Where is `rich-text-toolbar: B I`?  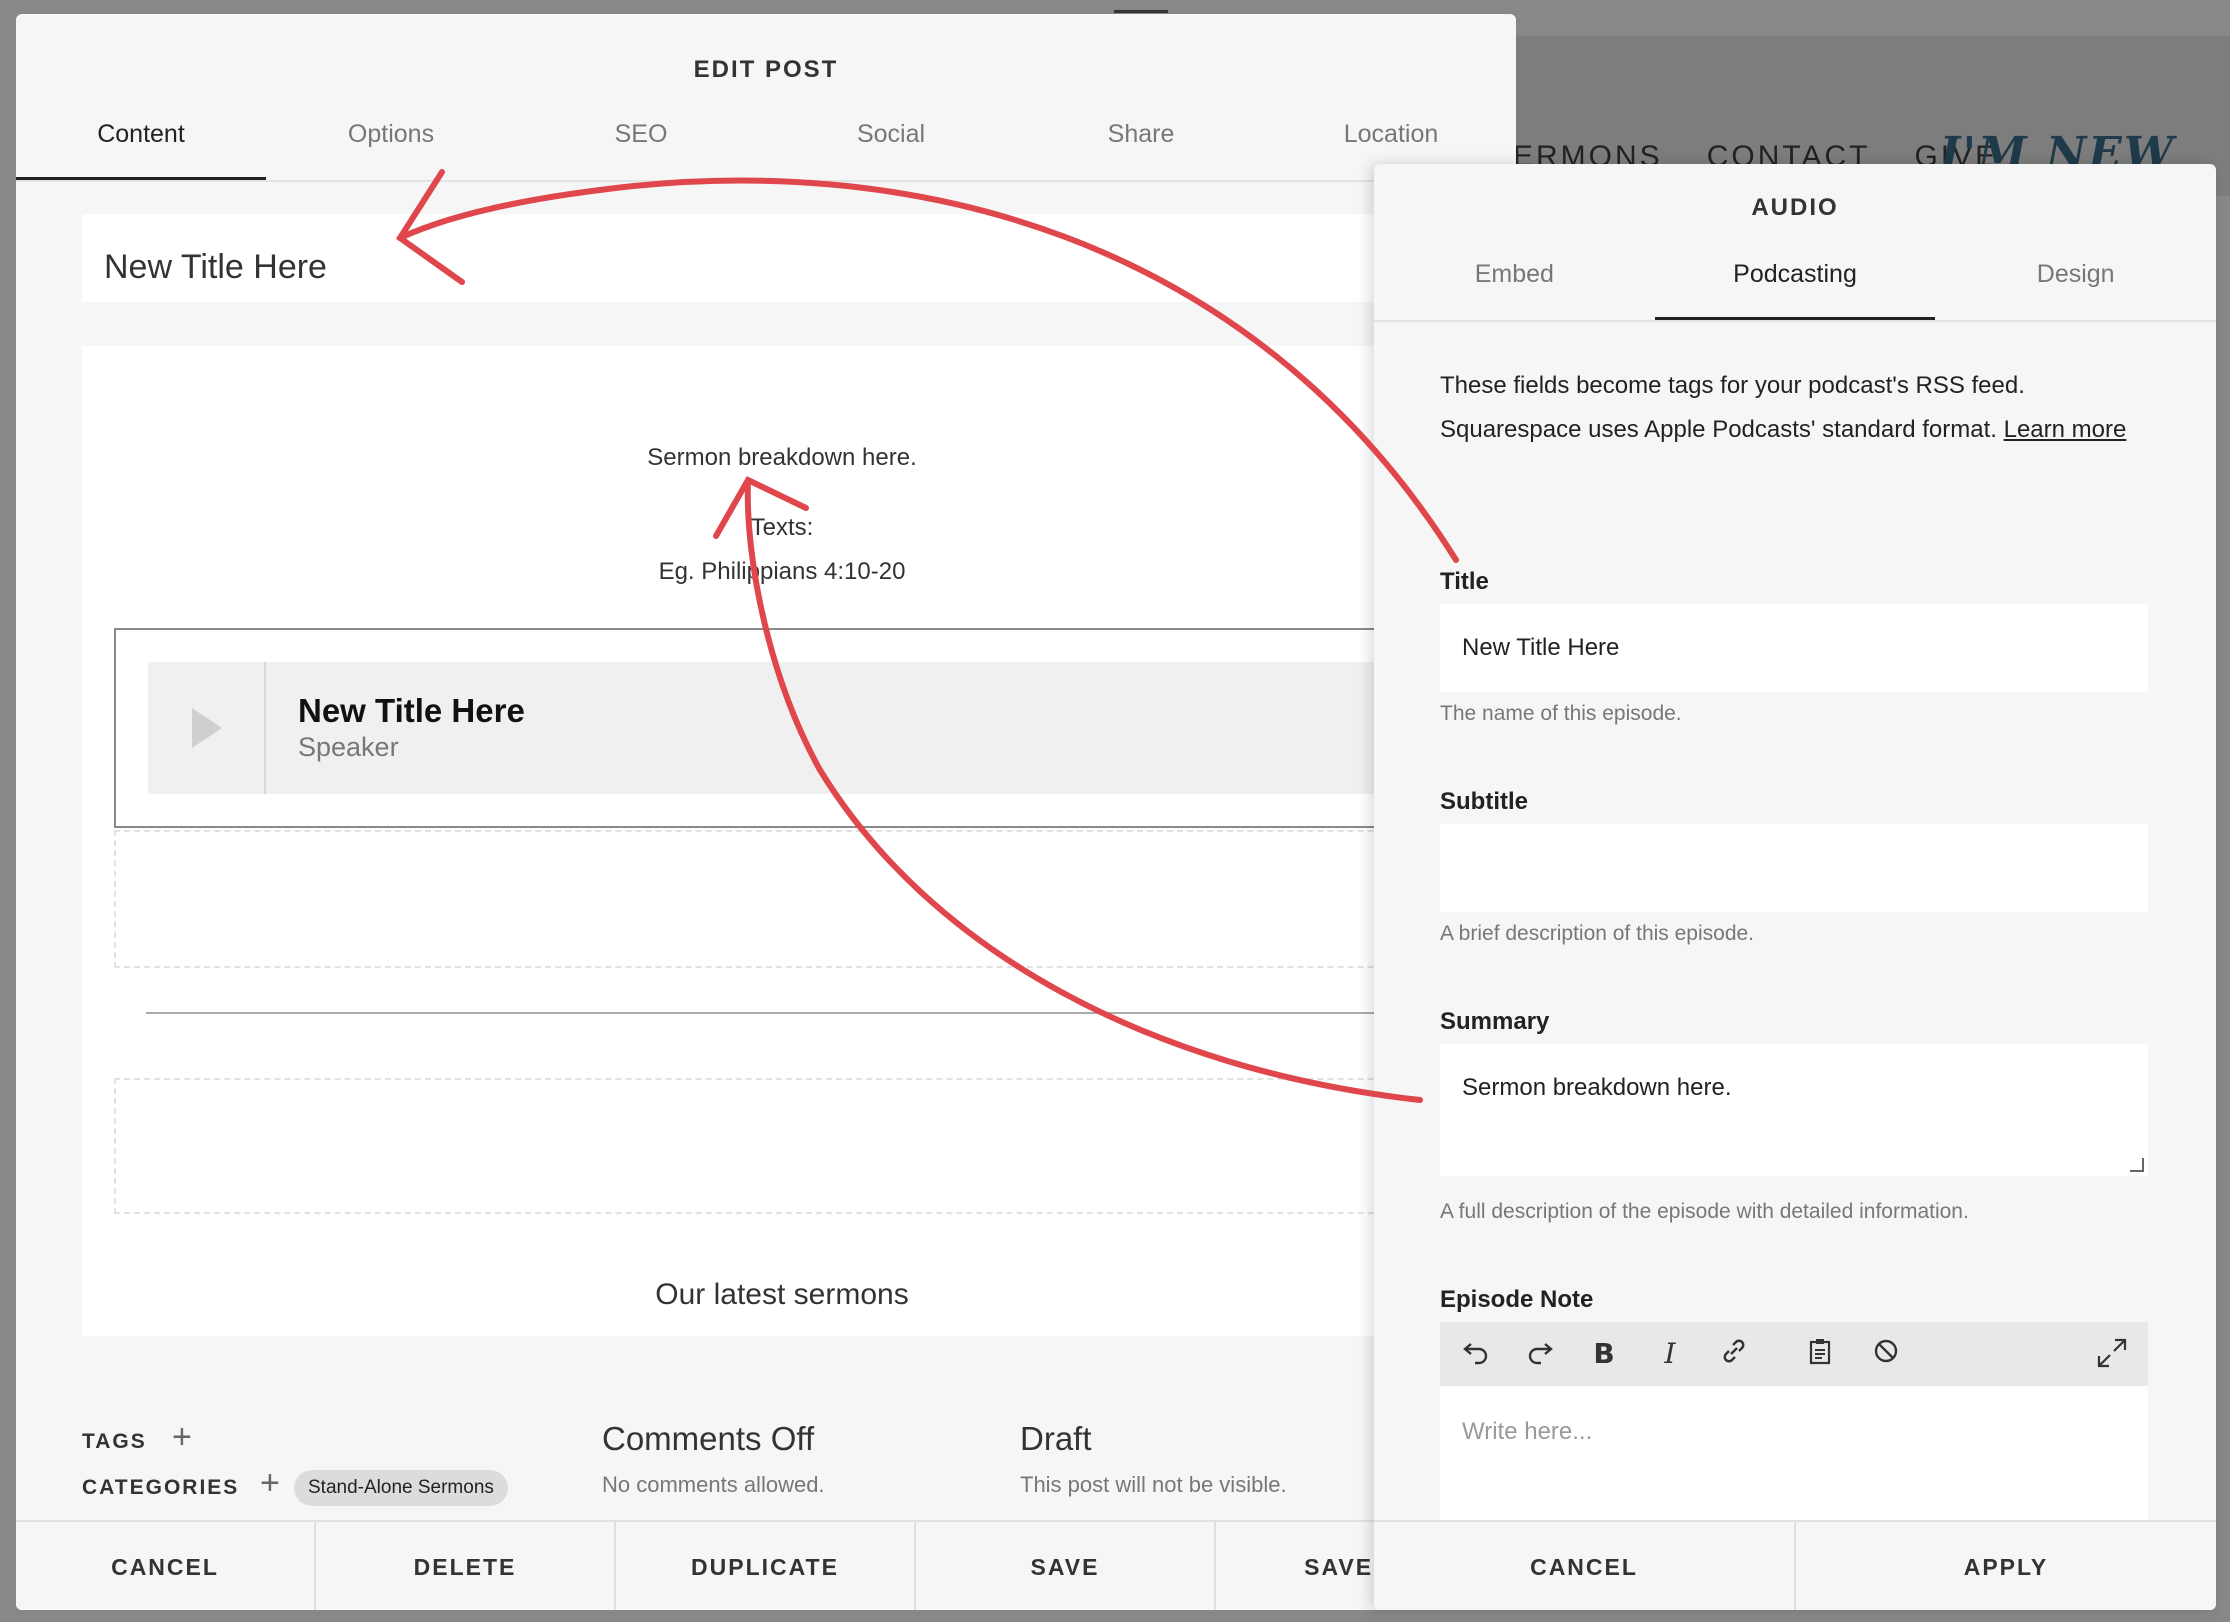 rich-text-toolbar: B I is located at coordinates (1794, 1354).